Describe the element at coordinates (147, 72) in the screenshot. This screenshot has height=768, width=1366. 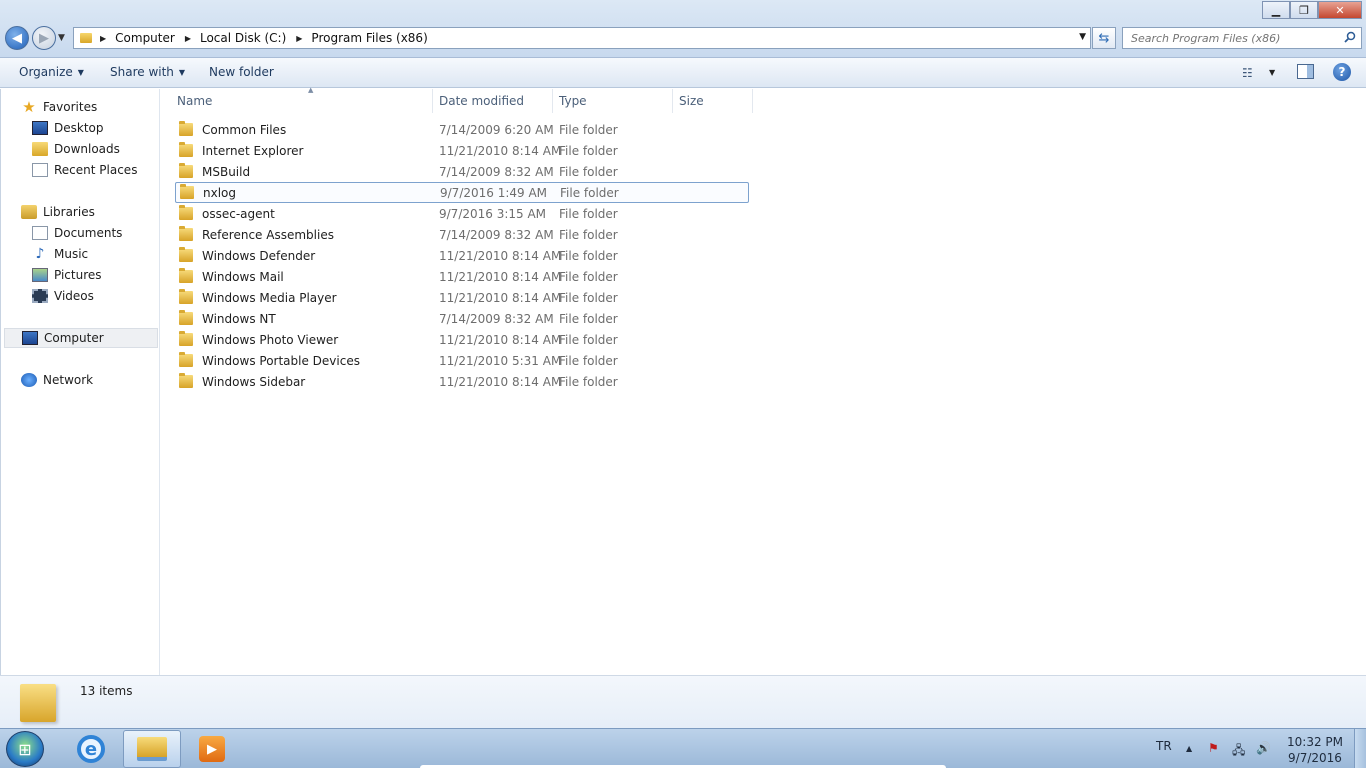
I see `share-with-button: Share with ▼` at that location.